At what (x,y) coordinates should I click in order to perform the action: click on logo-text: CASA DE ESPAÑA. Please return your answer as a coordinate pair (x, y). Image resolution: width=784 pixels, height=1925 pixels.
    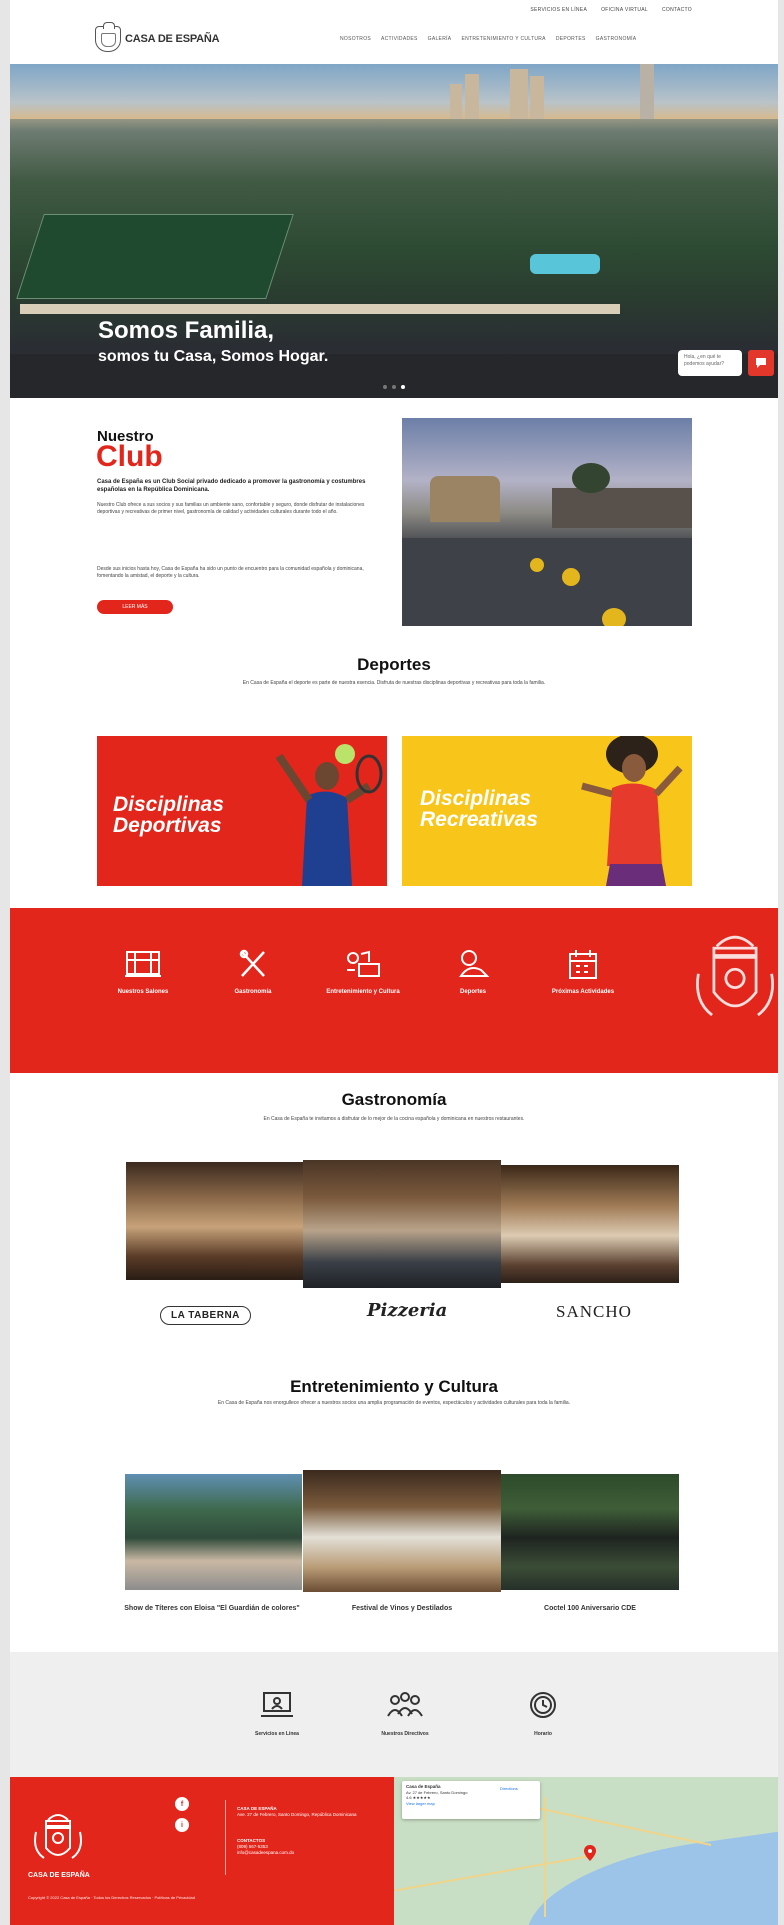
    Looking at the image, I should click on (172, 39).